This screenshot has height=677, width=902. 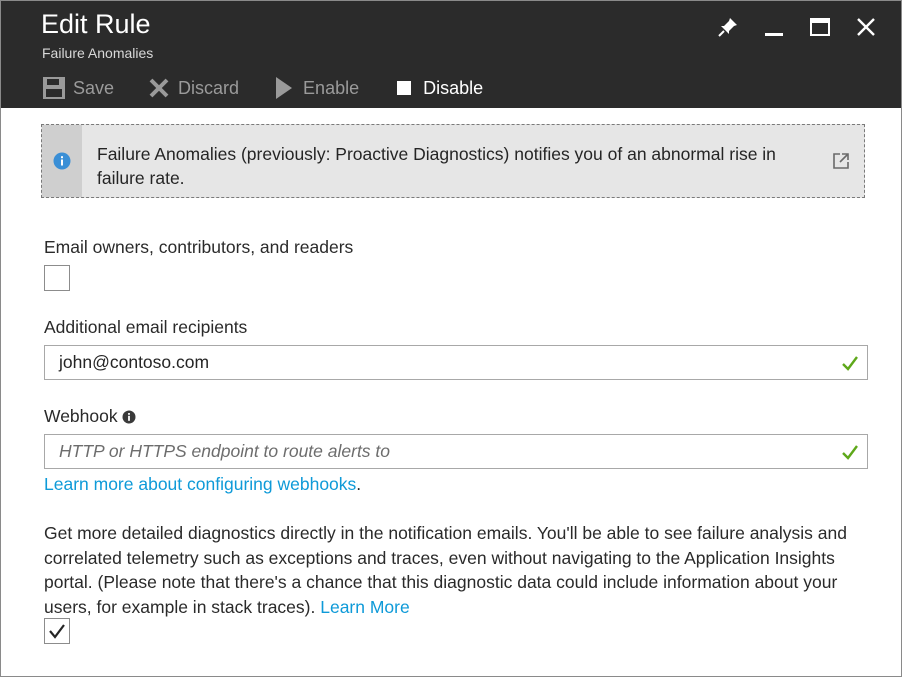 I want to click on pin-button, so click(x=728, y=27).